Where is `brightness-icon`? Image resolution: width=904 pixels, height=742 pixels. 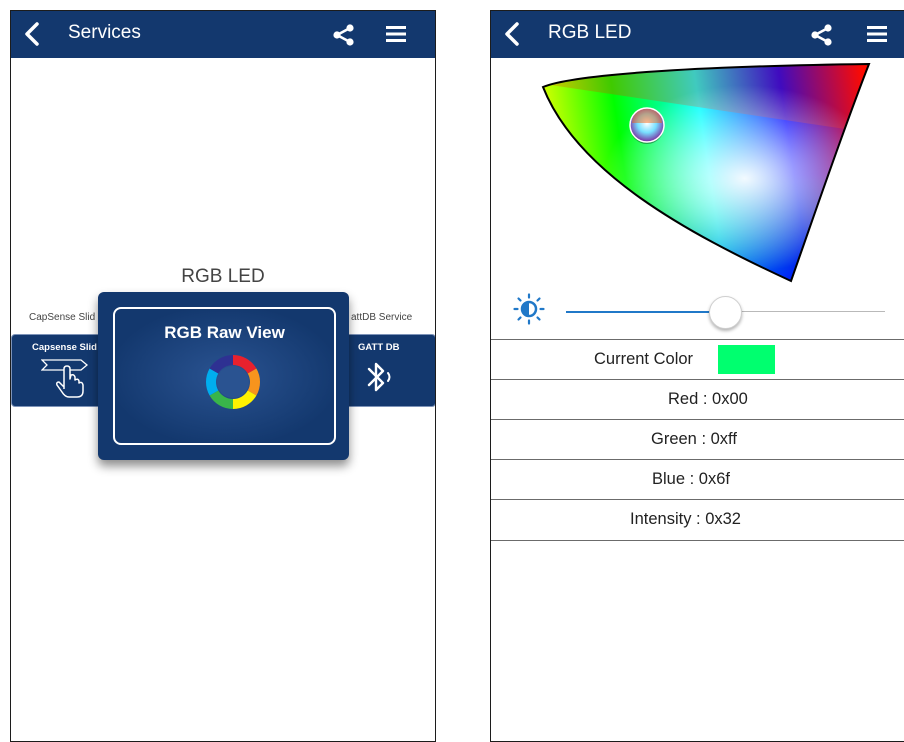
brightness-icon is located at coordinates (529, 309).